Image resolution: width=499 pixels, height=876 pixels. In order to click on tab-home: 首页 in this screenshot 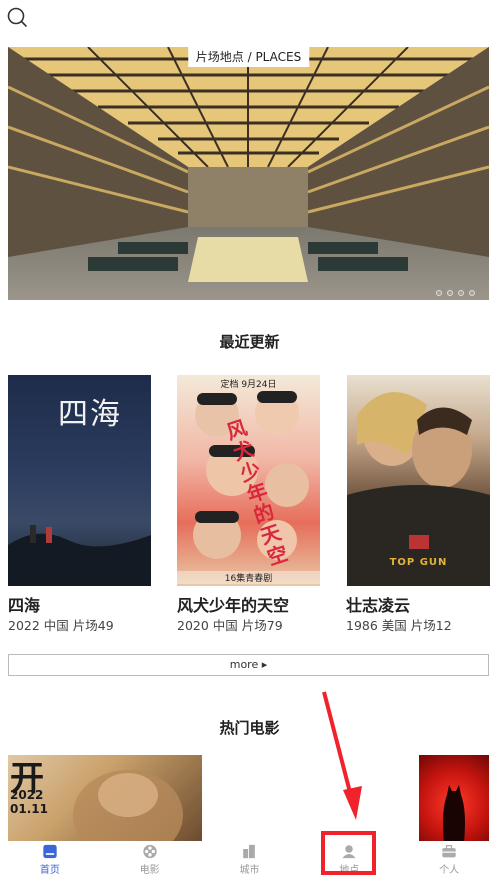, I will do `click(50, 858)`.